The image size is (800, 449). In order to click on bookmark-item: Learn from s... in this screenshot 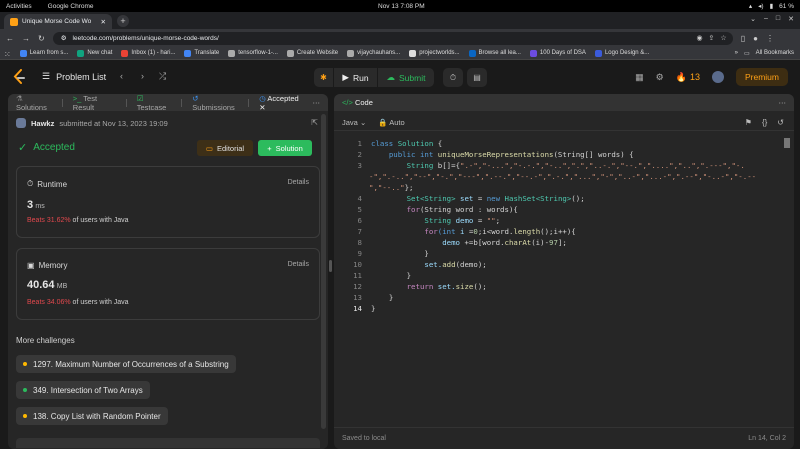, I will do `click(43, 53)`.